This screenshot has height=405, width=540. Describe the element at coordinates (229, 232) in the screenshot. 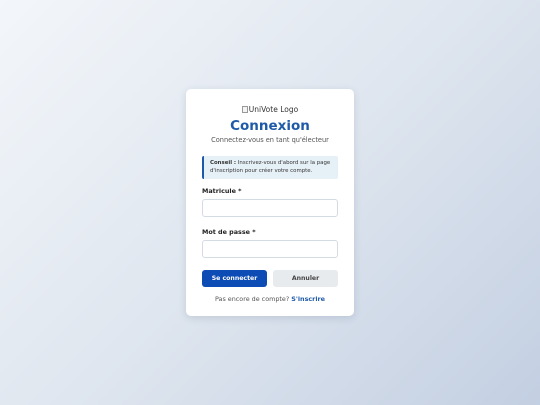

I see `password-label: Mot de passe *` at that location.